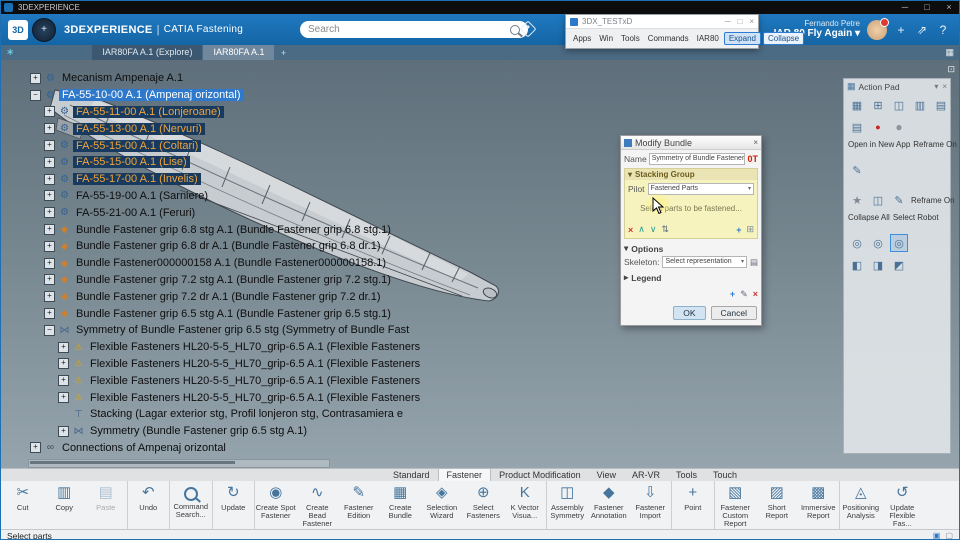 Image resolution: width=960 pixels, height=540 pixels. What do you see at coordinates (144, 448) in the screenshot?
I see `tree-item-label: Connections of Ampenaj orizontal` at bounding box center [144, 448].